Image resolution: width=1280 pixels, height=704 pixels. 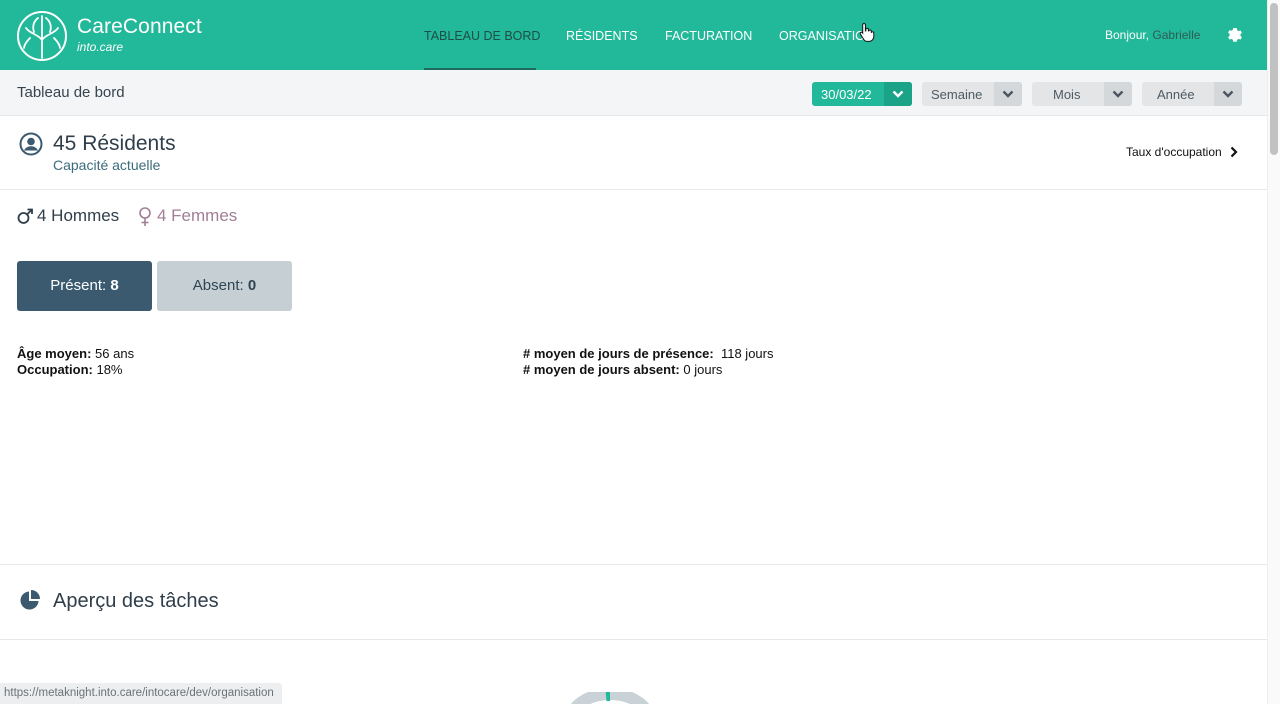 What do you see at coordinates (1082, 94) in the screenshot?
I see `month-select: Mois` at bounding box center [1082, 94].